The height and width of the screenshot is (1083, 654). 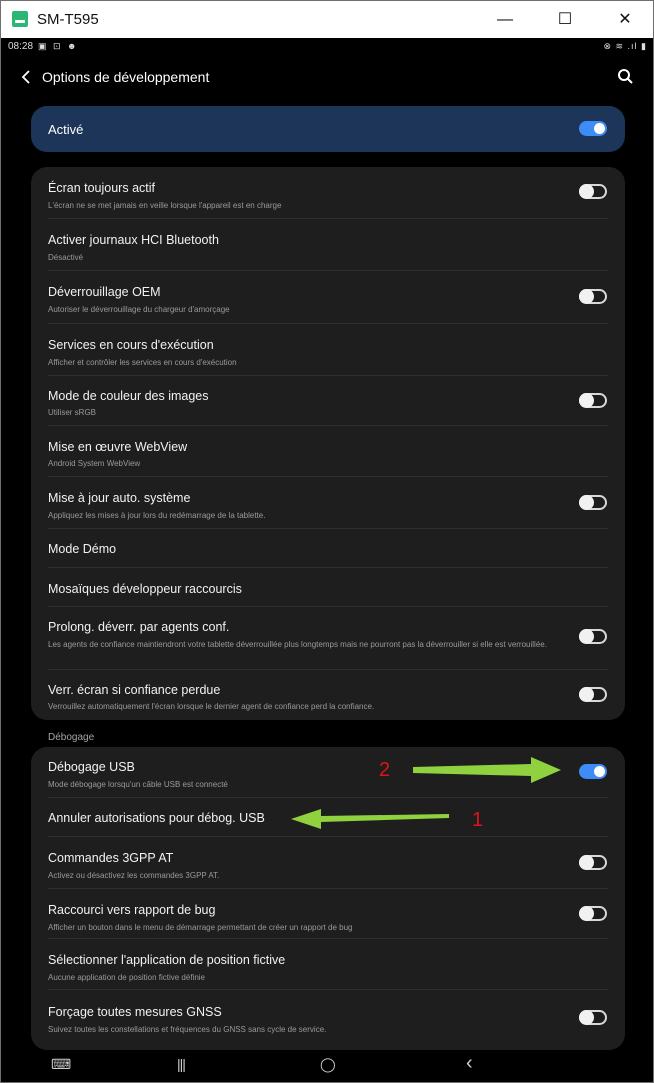 What do you see at coordinates (71, 737) in the screenshot?
I see `section-header-debugging: Débogage` at bounding box center [71, 737].